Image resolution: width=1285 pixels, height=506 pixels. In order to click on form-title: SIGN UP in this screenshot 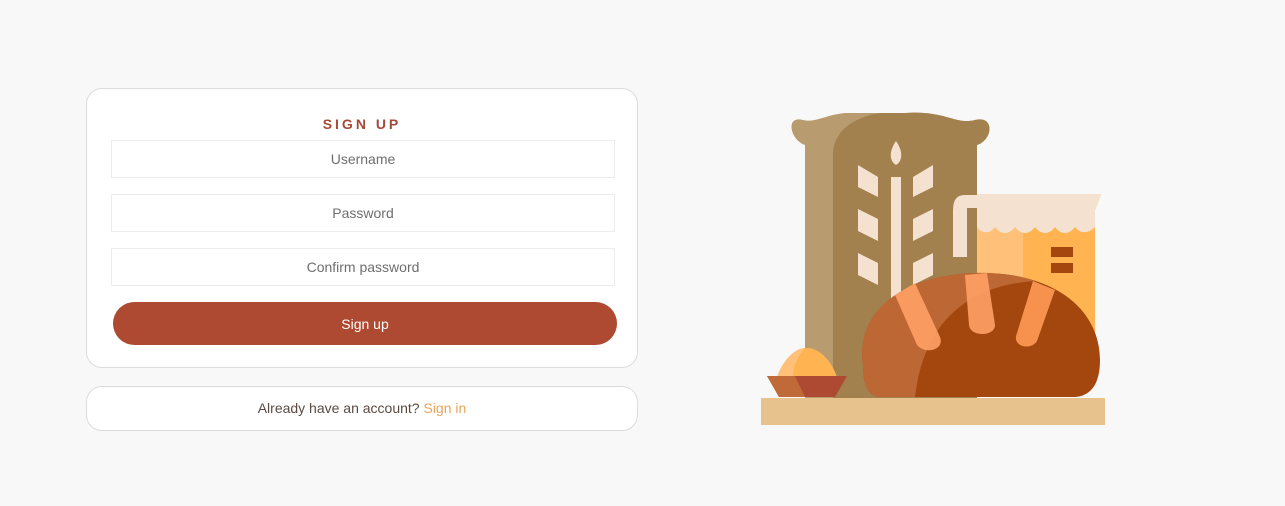, I will do `click(362, 124)`.